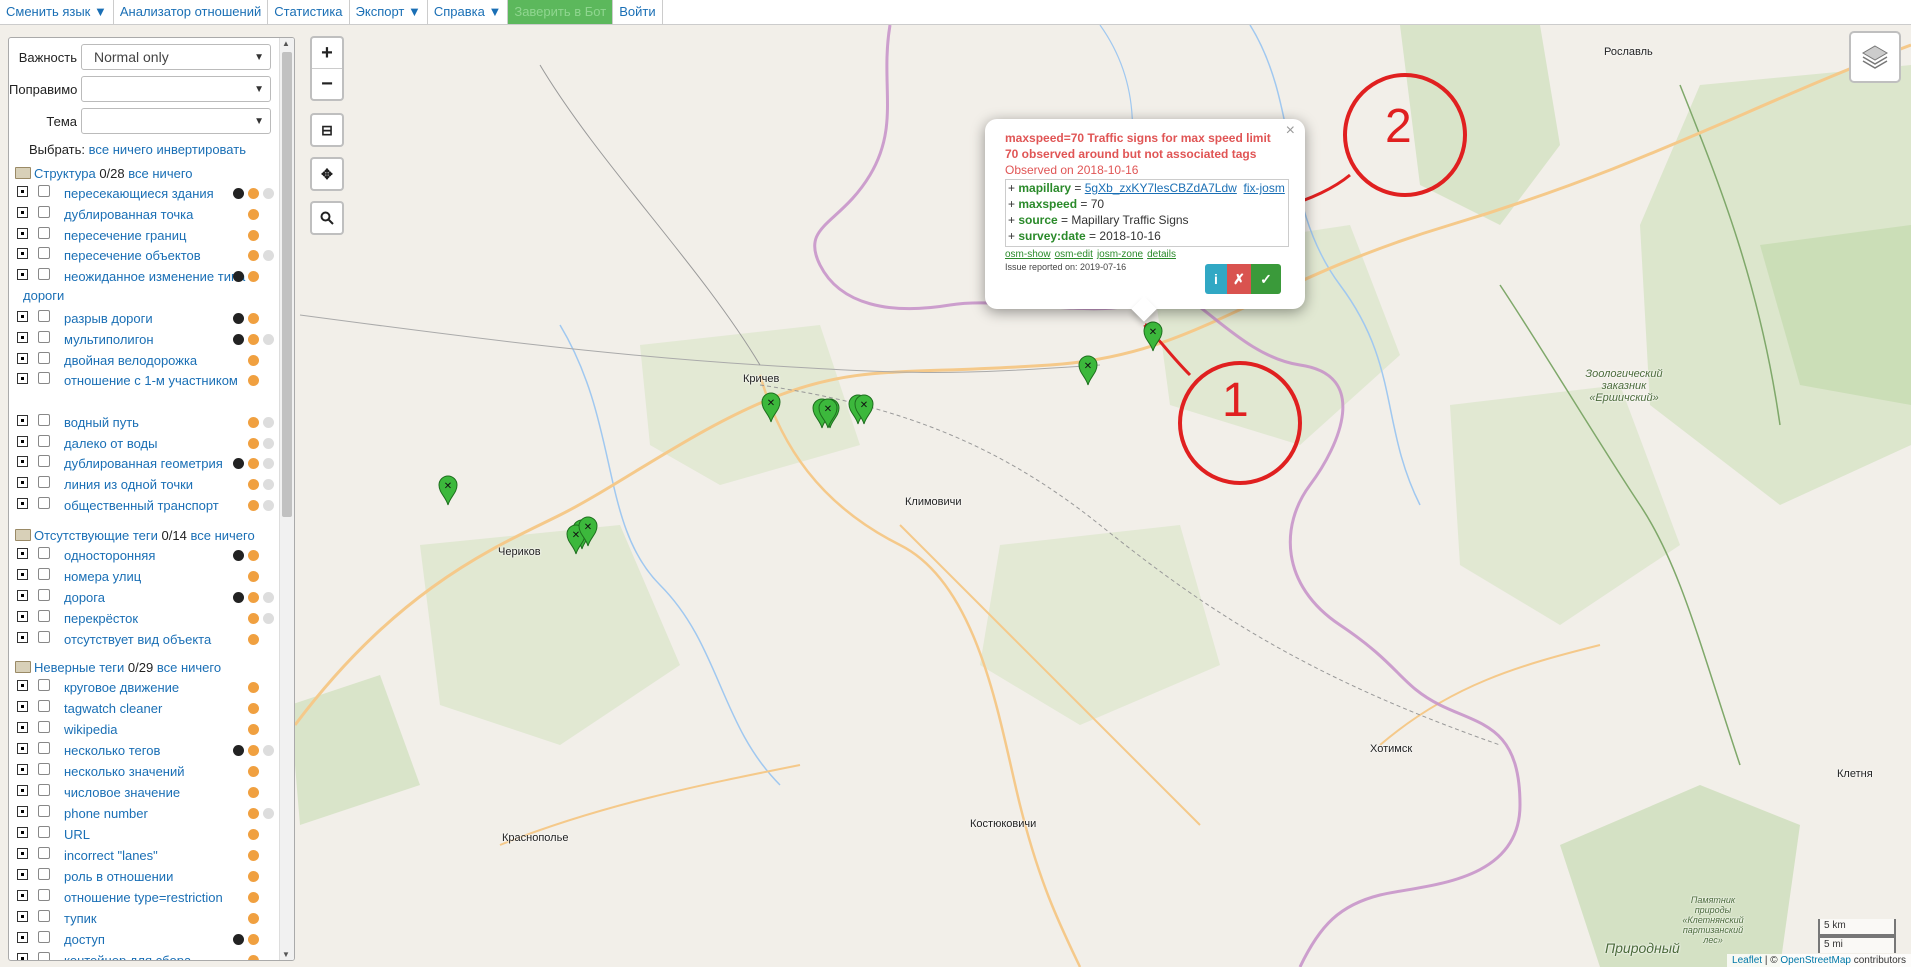 Image resolution: width=1911 pixels, height=967 pixels. I want to click on category-name: Структура, so click(65, 173).